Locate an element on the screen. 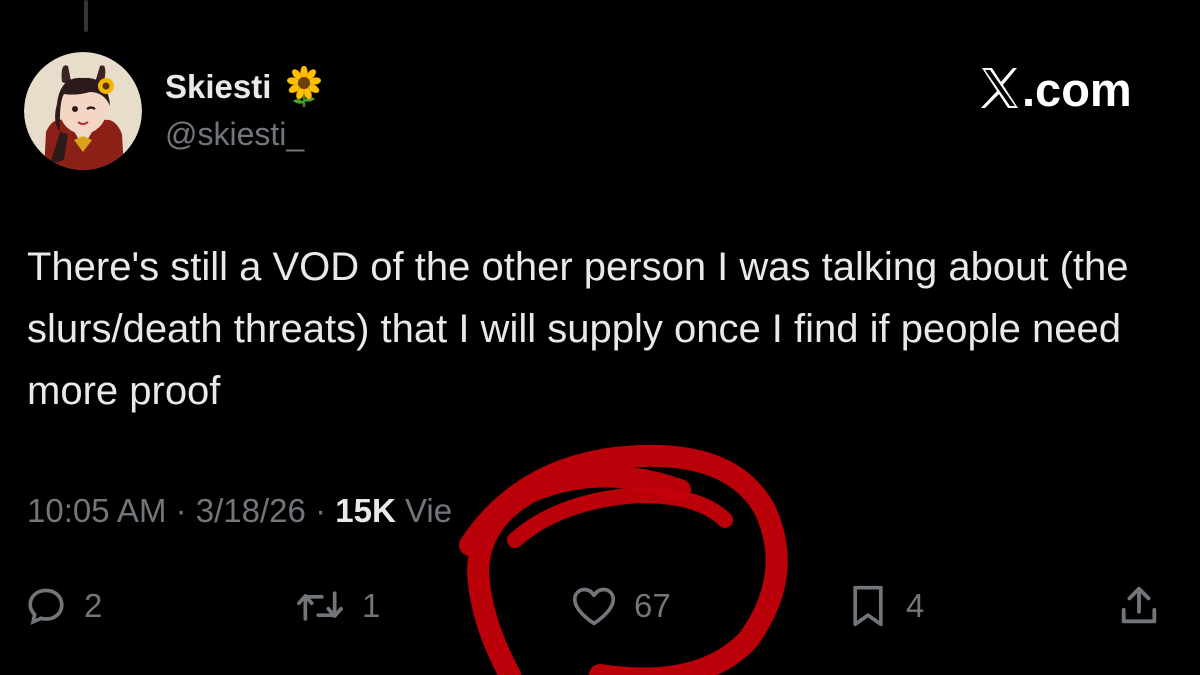 Image resolution: width=1200 pixels, height=675 pixels. author-handle: @skiesti_ is located at coordinates (234, 134).